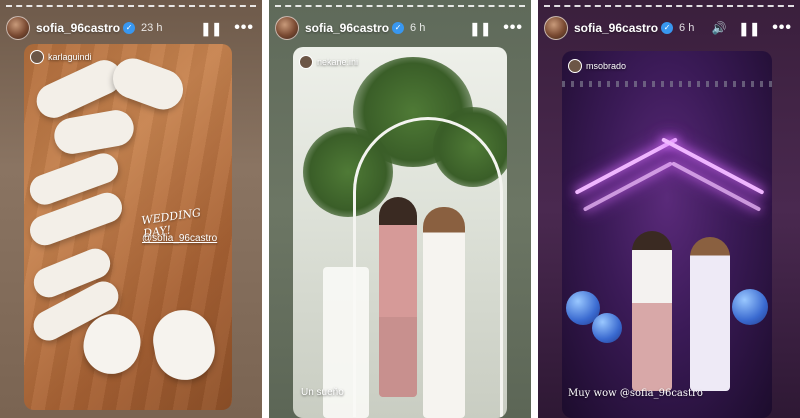 This screenshot has height=418, width=800. I want to click on story-header: sofia_96castro ✓ 6 h ❚❚ •••, so click(399, 28).